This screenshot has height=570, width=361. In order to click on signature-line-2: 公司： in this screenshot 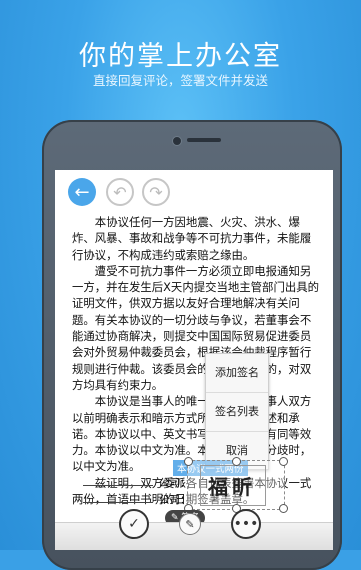, I will do `click(137, 499)`.